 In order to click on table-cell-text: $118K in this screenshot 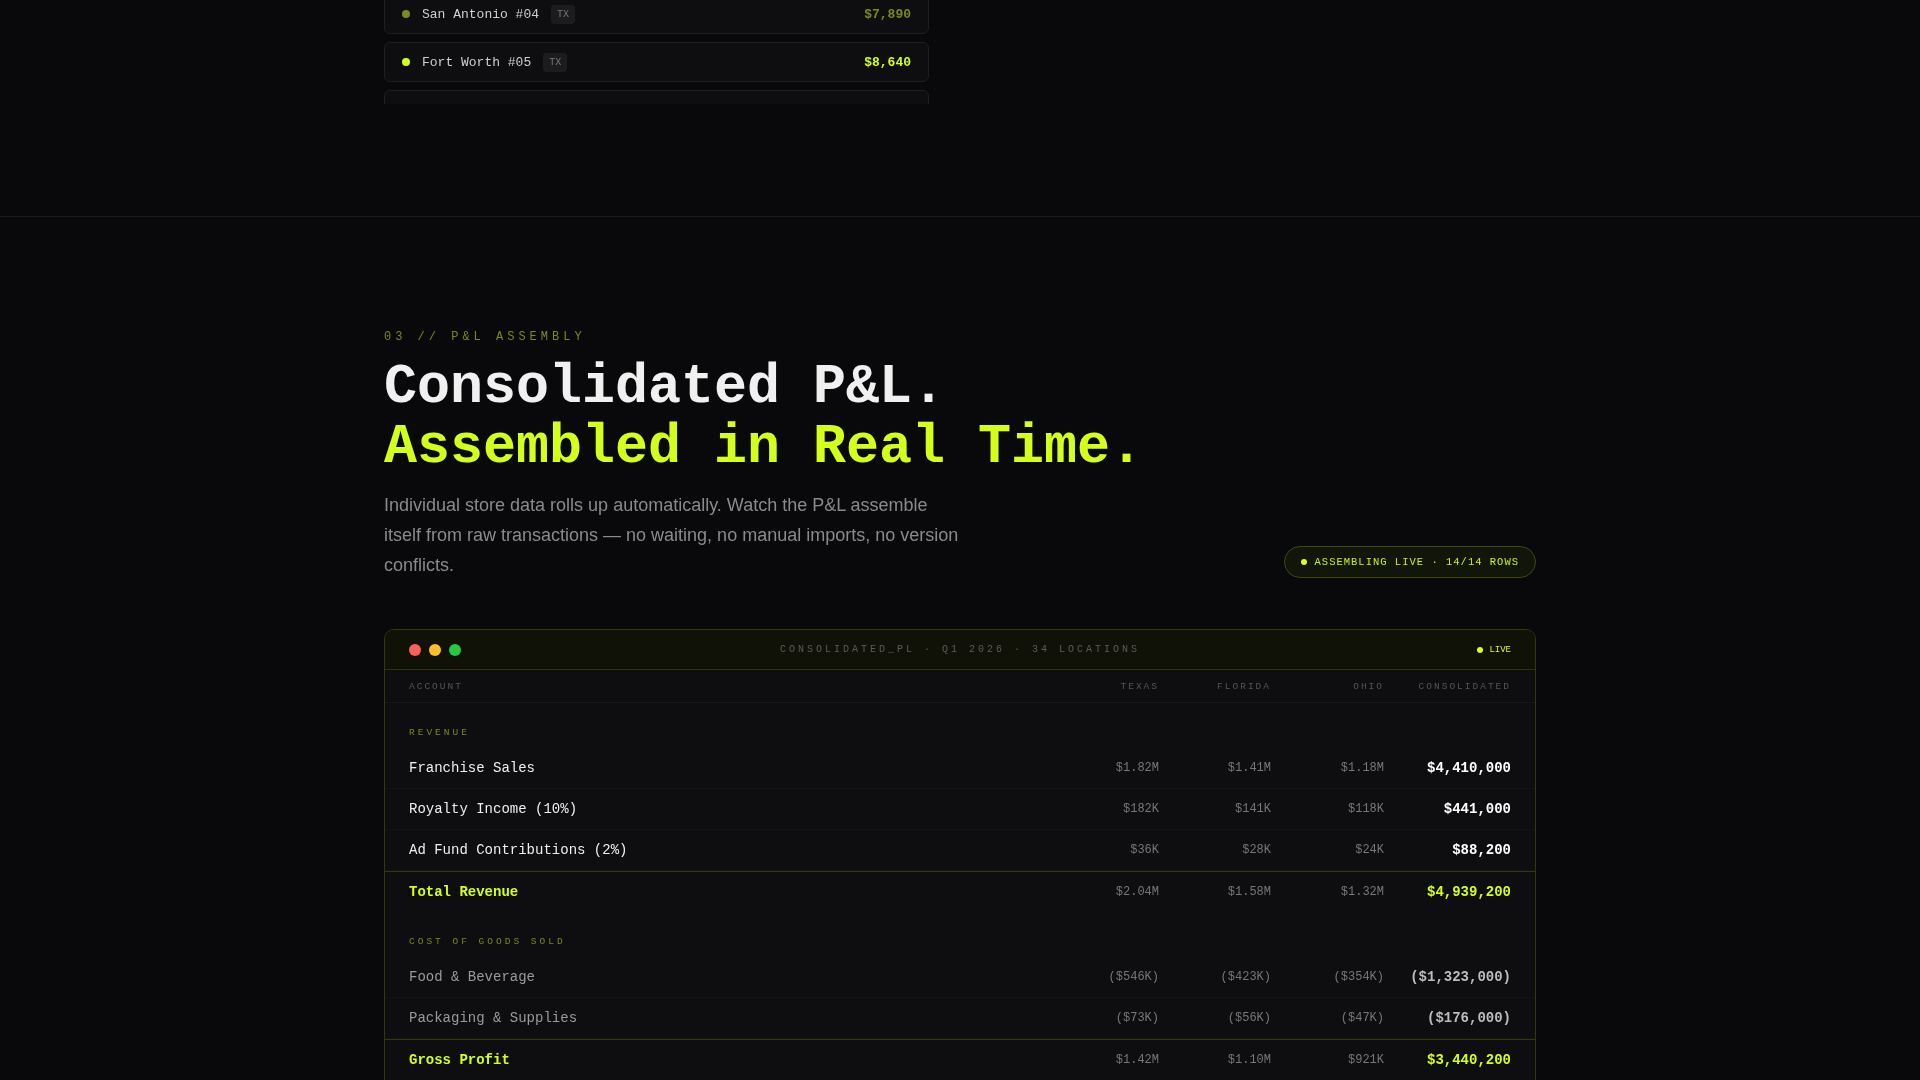, I will do `click(1365, 809)`.